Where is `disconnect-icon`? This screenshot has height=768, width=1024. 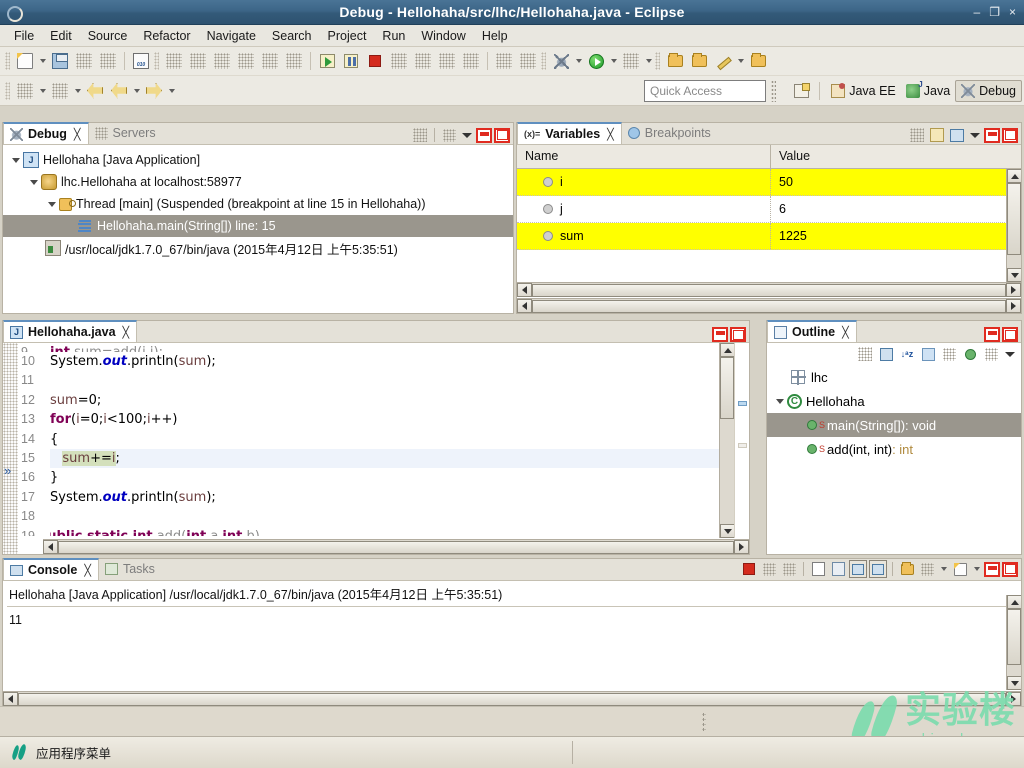 disconnect-icon is located at coordinates (399, 61).